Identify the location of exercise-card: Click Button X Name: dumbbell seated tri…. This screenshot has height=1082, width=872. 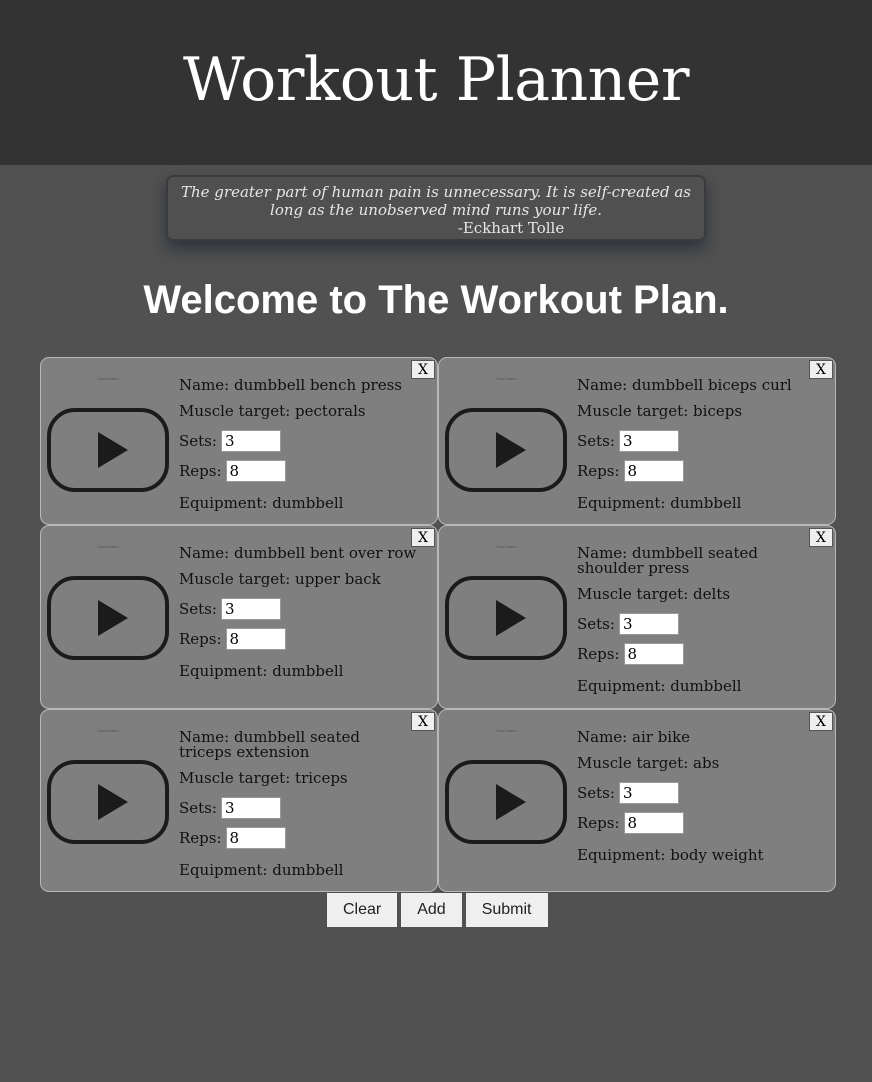
(239, 800).